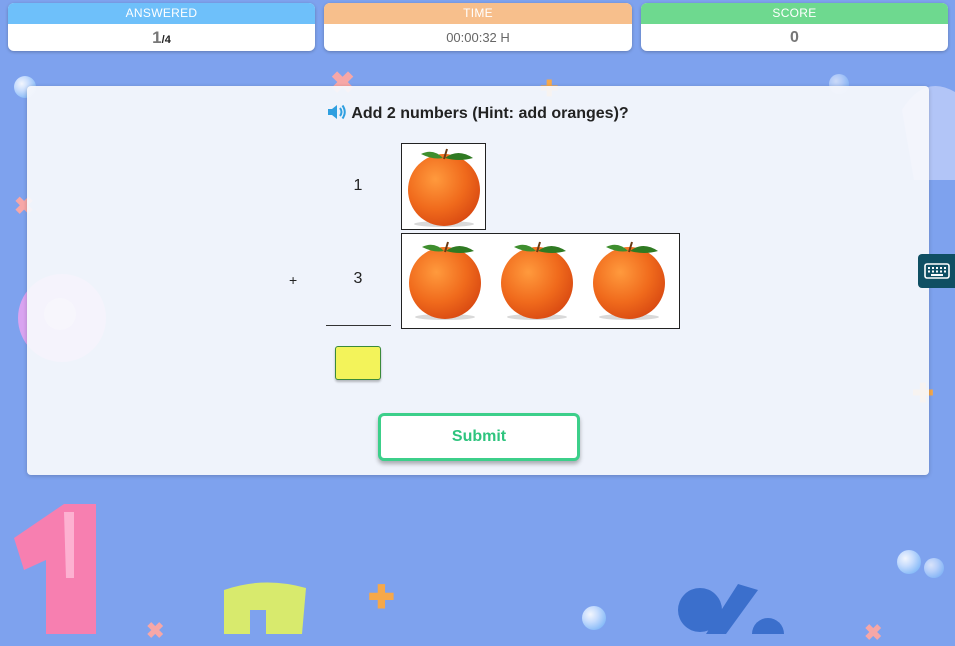 This screenshot has width=955, height=646. I want to click on answered-value: 1/4, so click(161, 37).